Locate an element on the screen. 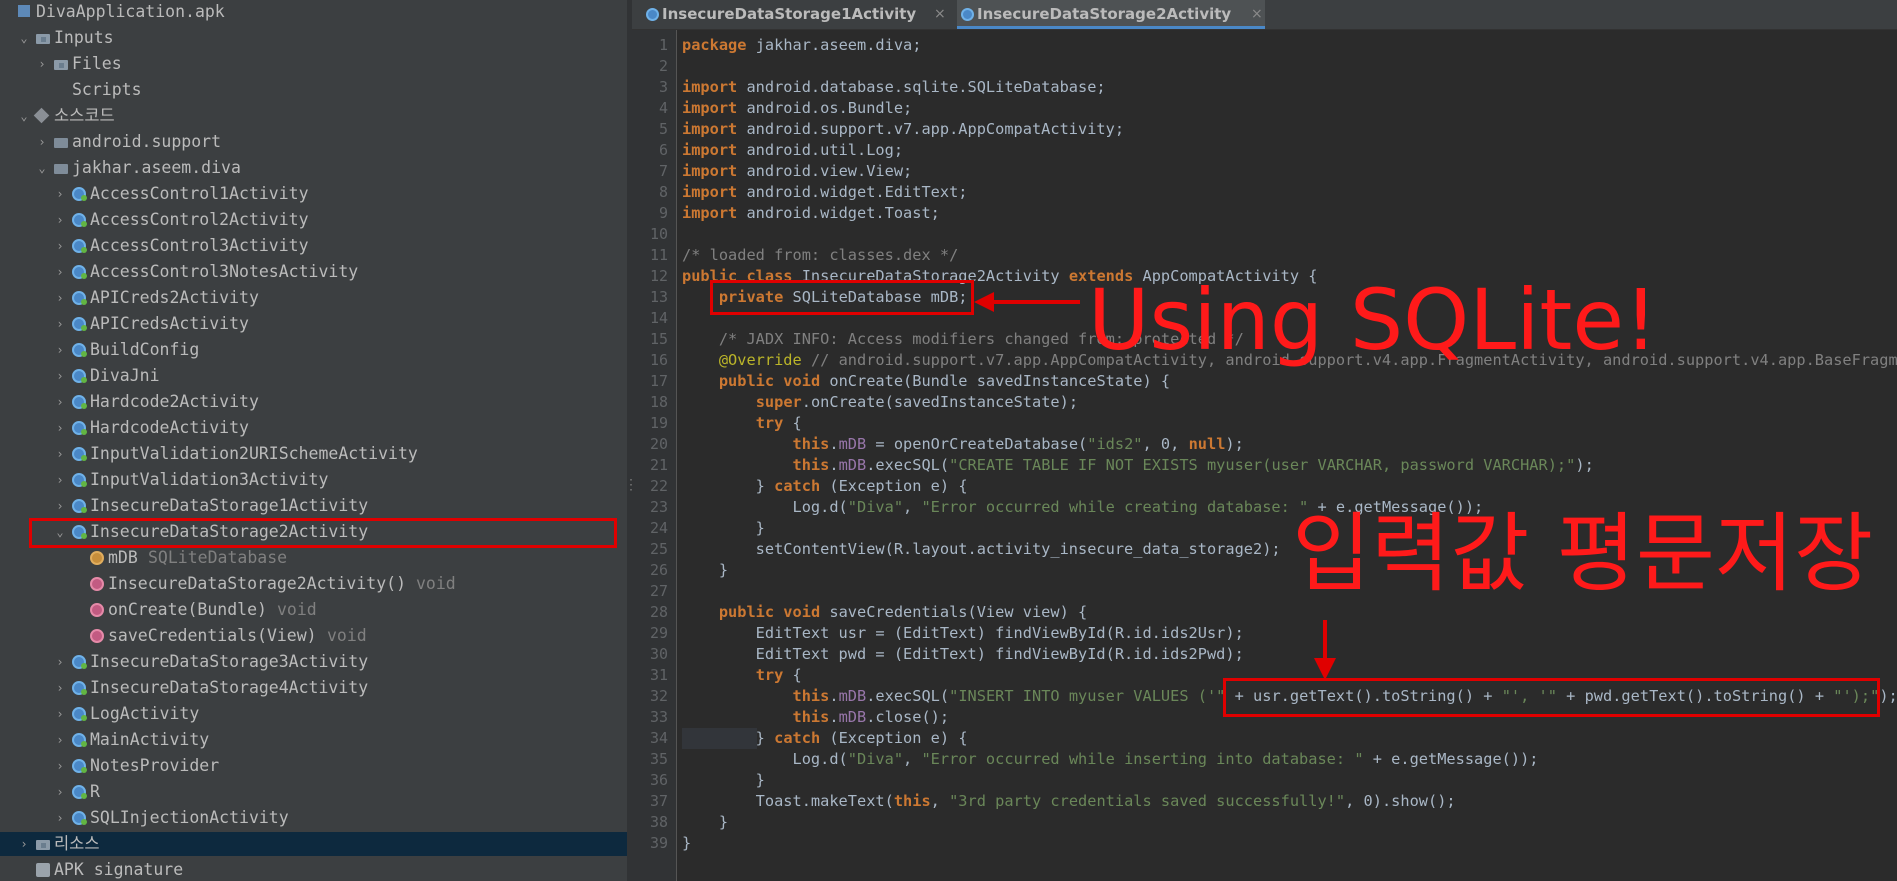  selected-class-highlight-box is located at coordinates (323, 533).